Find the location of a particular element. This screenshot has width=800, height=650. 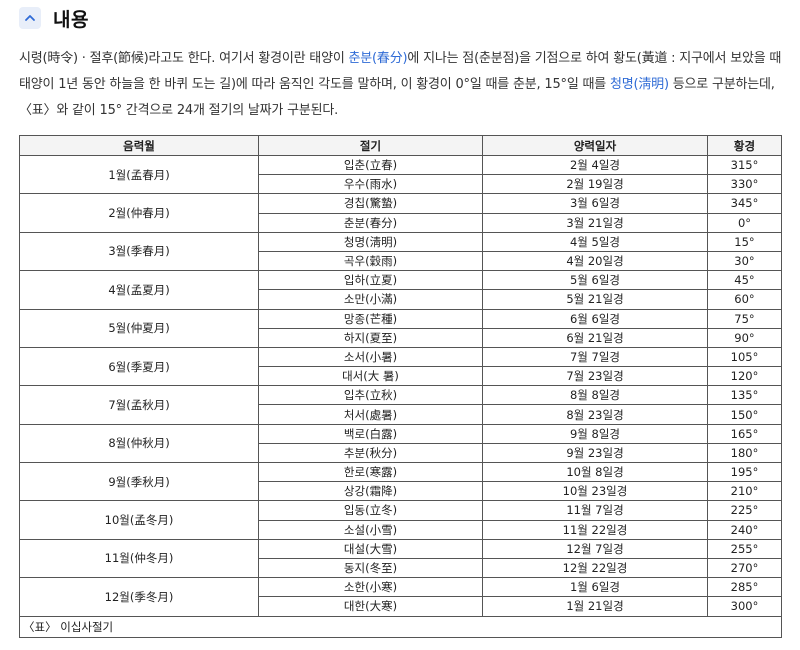

solar-date-cell: 10월 8일경 is located at coordinates (595, 472).